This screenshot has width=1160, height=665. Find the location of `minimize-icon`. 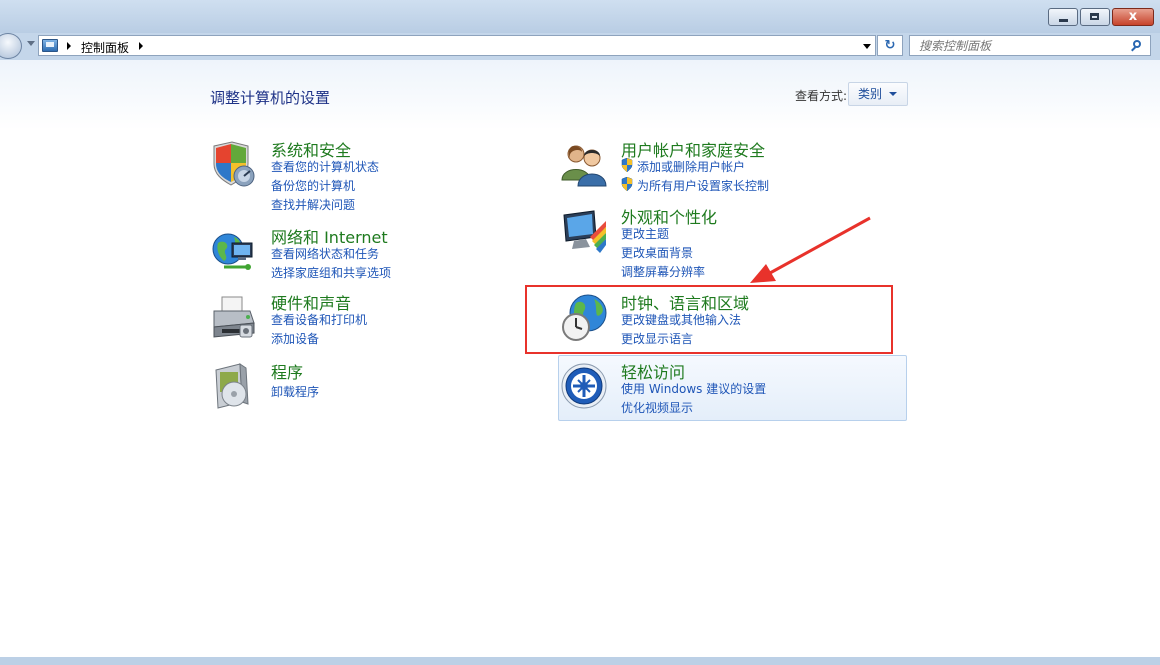

minimize-icon is located at coordinates (1063, 20).